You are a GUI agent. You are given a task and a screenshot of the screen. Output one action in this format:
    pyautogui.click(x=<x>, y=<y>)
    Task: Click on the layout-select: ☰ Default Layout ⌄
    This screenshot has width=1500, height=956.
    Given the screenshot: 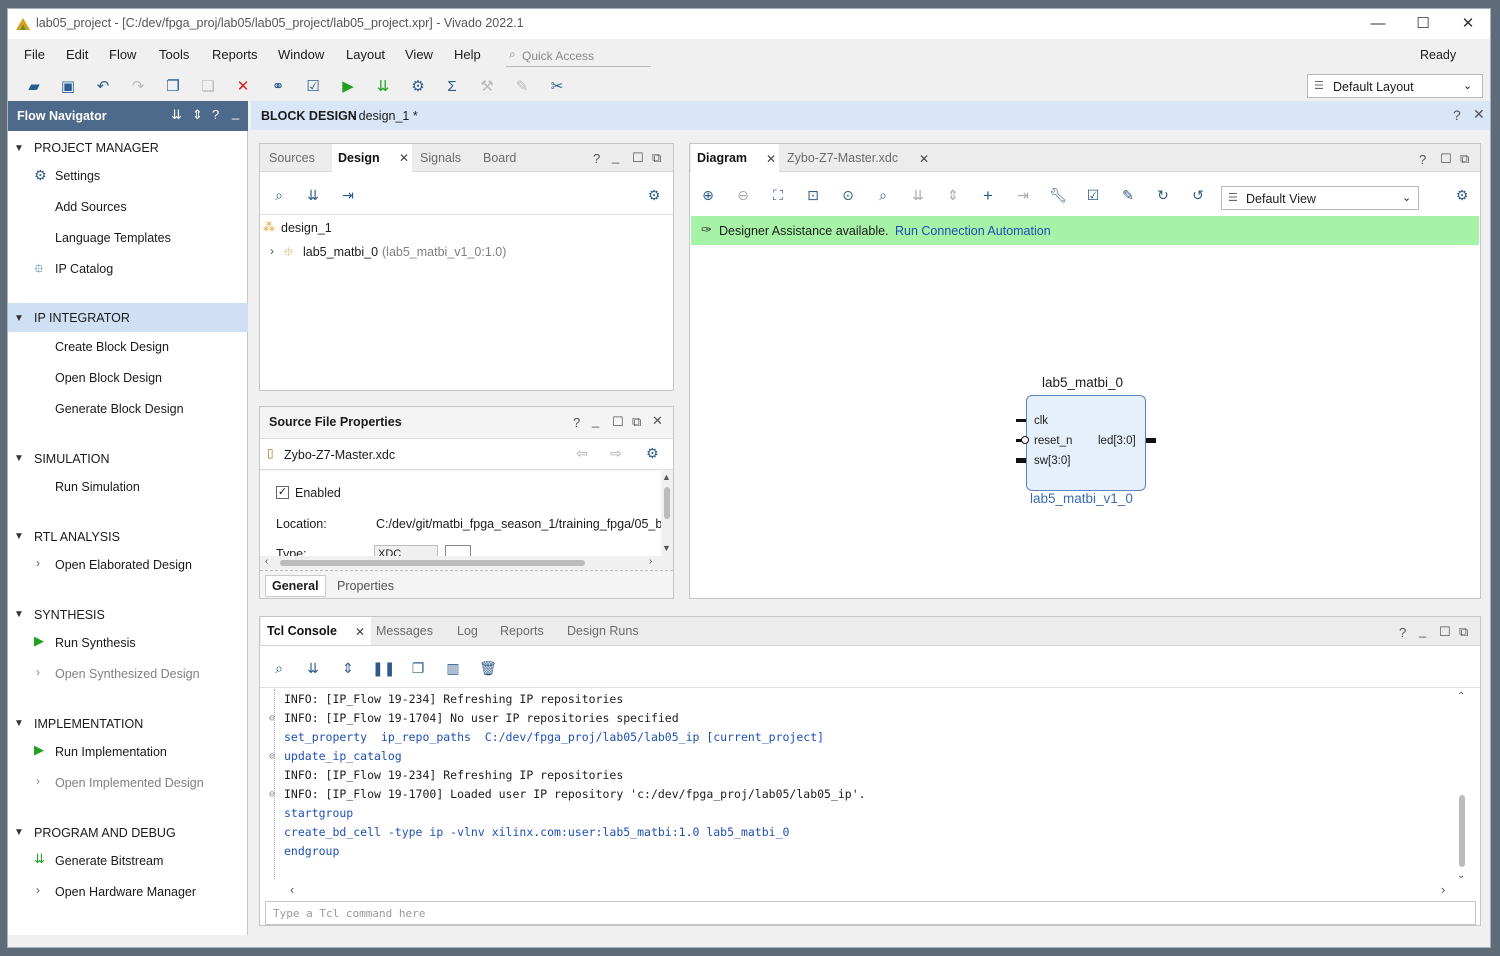 What is the action you would take?
    pyautogui.click(x=1395, y=86)
    